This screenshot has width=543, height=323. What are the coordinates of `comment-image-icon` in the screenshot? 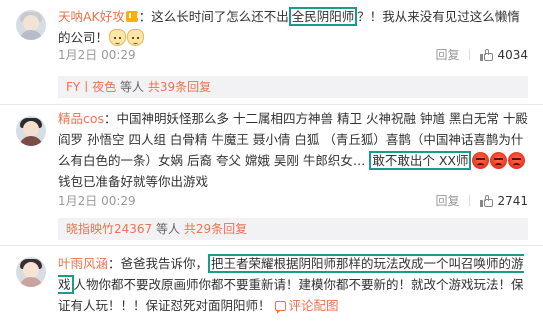 It's located at (280, 307).